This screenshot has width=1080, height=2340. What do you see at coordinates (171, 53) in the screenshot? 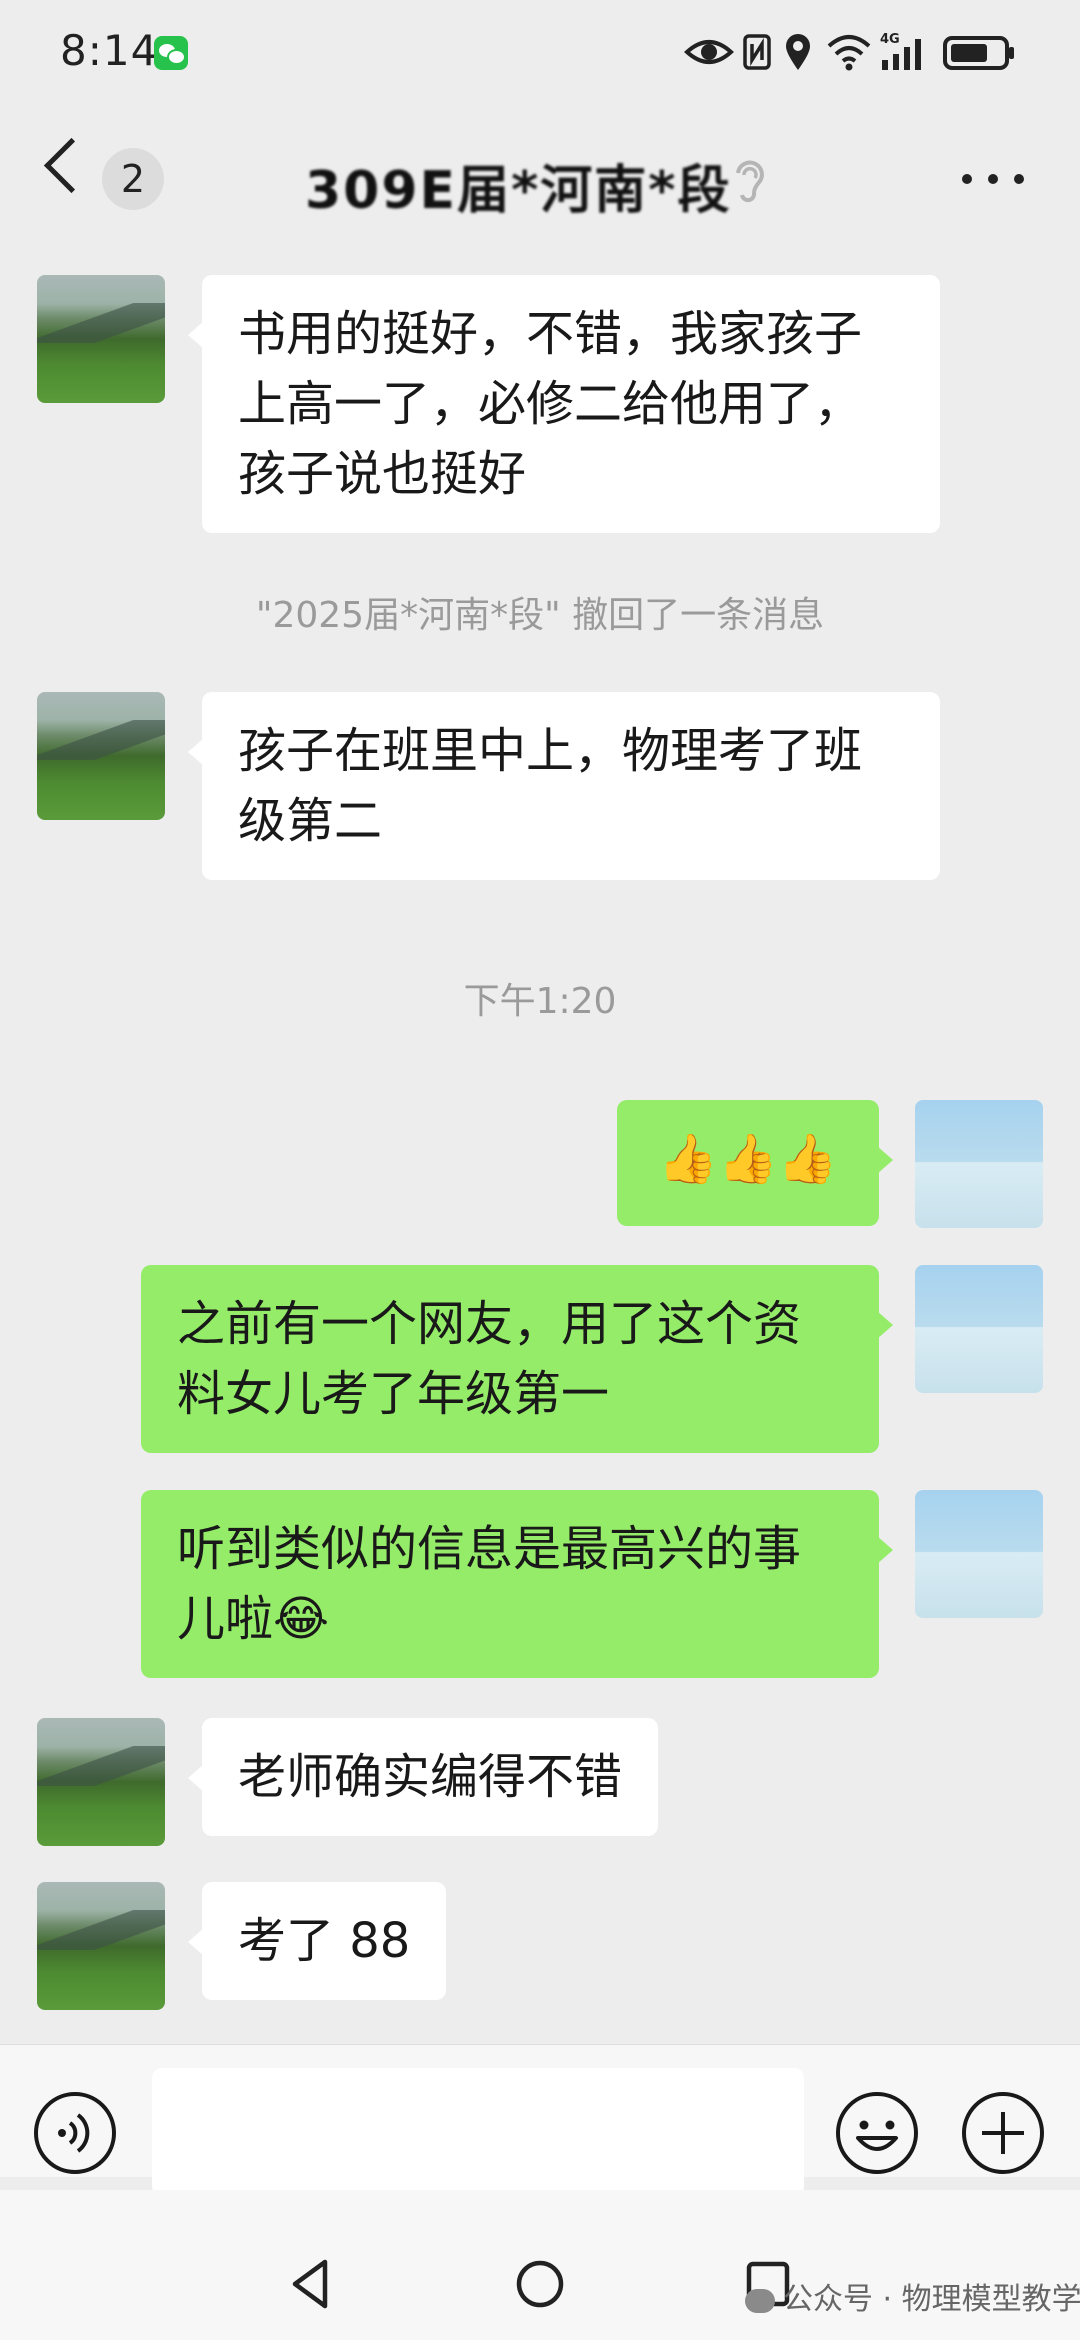
I see `wechat-icon` at bounding box center [171, 53].